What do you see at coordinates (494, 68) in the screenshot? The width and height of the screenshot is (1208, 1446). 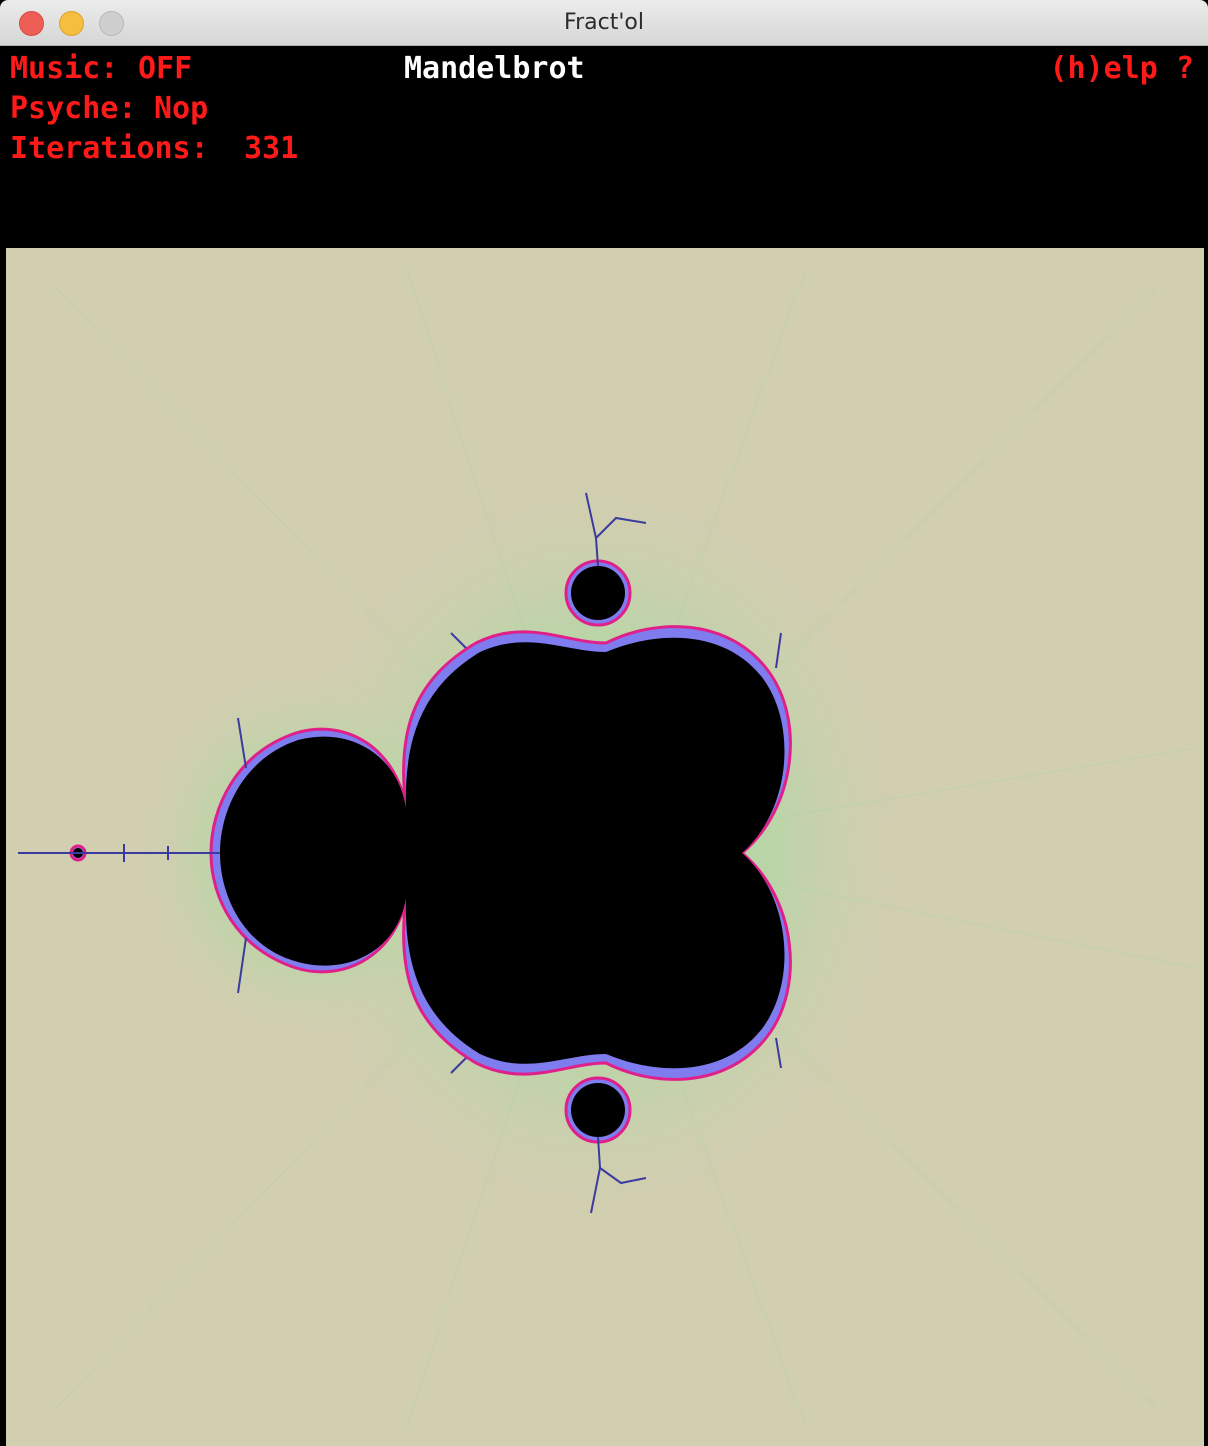 I see `fractal-name: Mandelbrot` at bounding box center [494, 68].